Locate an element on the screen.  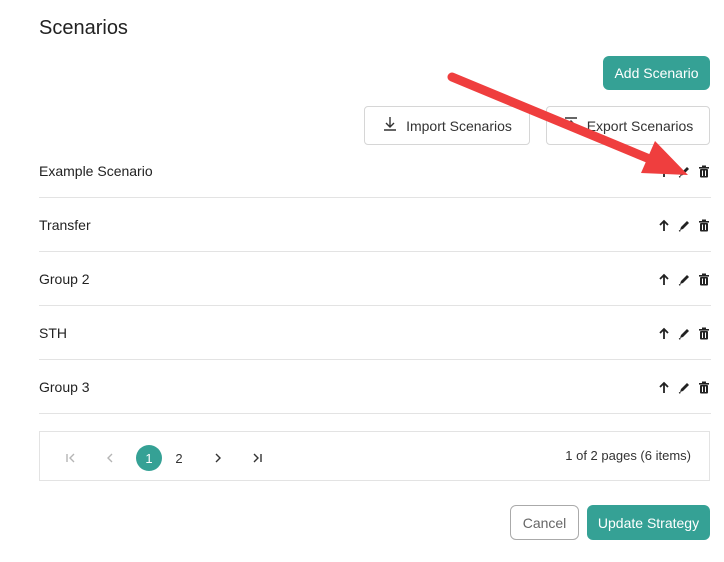
import-scenarios-button: Import Scenarios is located at coordinates (447, 125).